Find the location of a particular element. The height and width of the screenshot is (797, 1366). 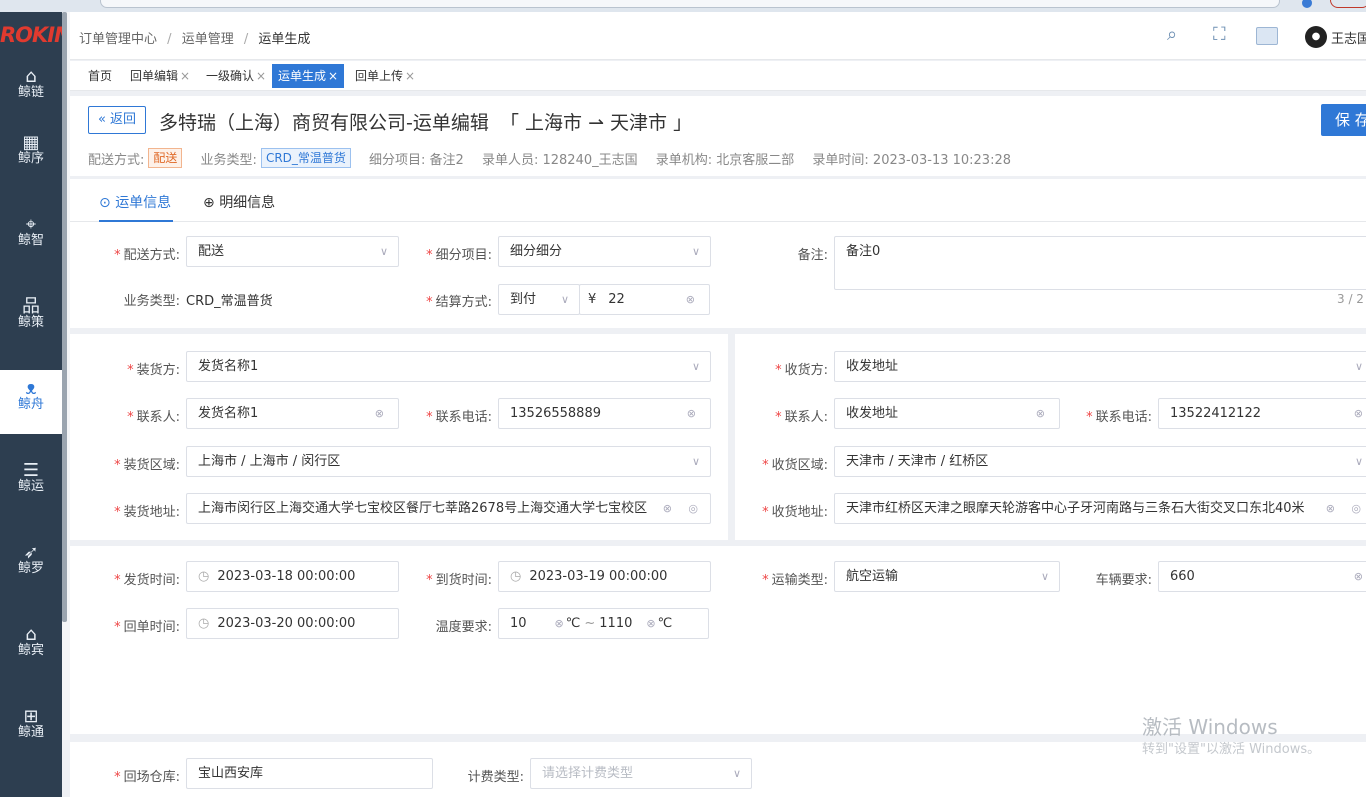

receiver-contact-input: 收发地址 ⊗ is located at coordinates (947, 413).